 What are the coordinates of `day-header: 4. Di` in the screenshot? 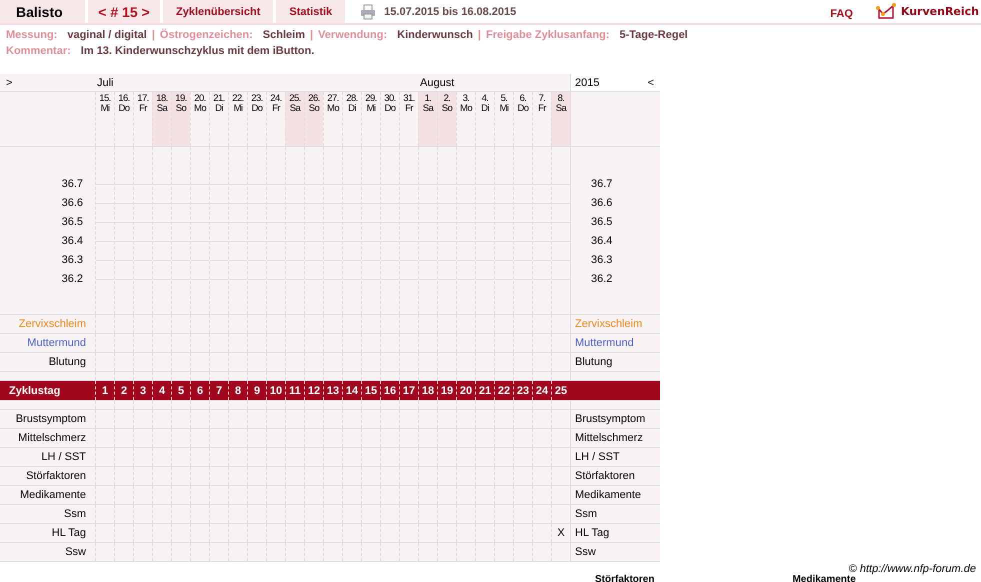 It's located at (484, 119).